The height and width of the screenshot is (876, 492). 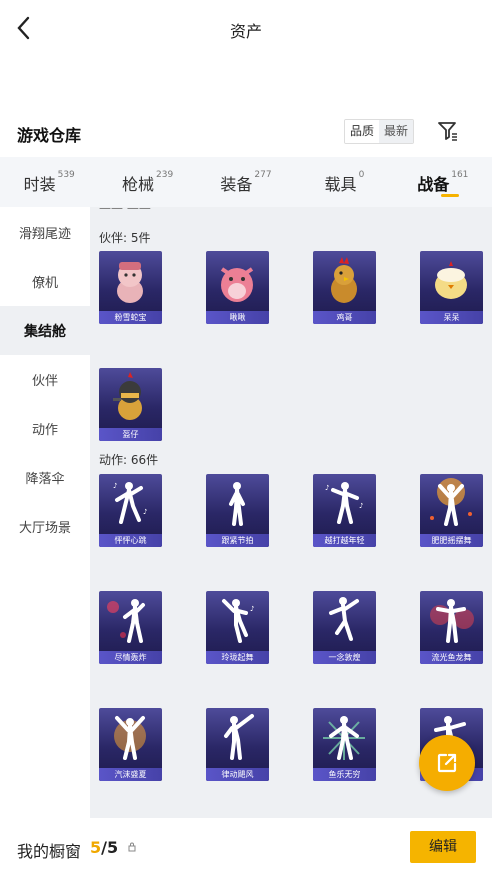 I want to click on item-name: 呆呆, so click(x=451, y=317).